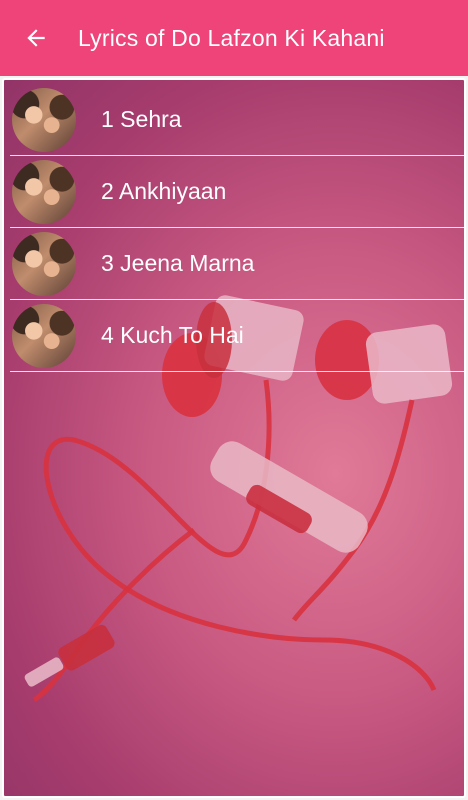  I want to click on arrow-left-icon, so click(36, 38).